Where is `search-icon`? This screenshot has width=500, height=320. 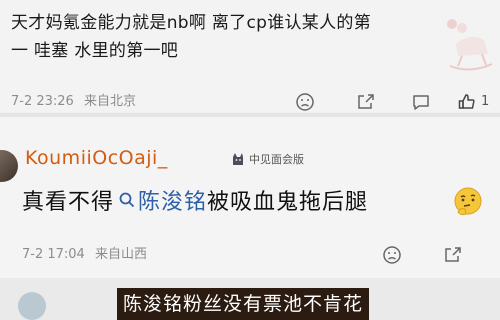
search-icon is located at coordinates (127, 200).